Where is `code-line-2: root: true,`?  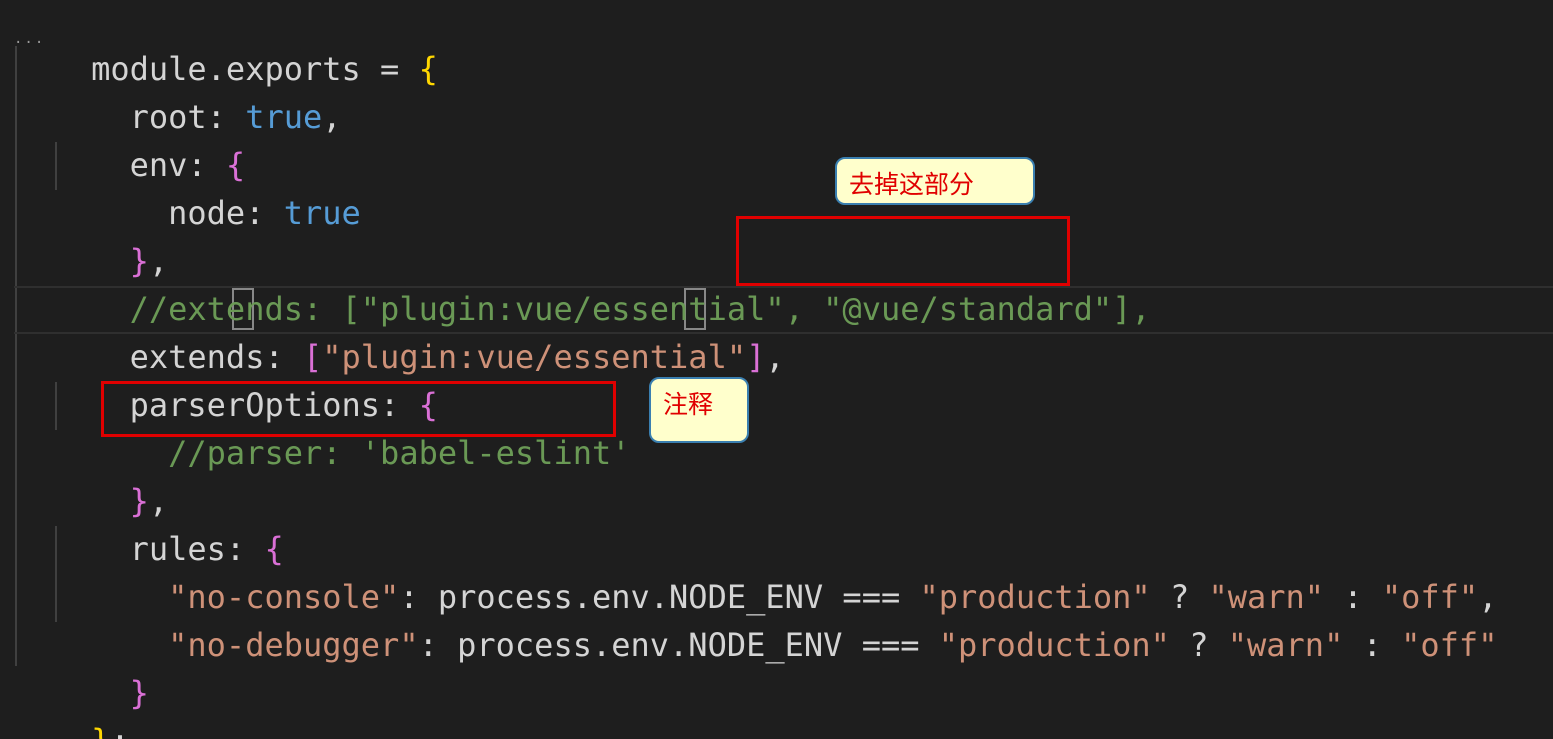
code-line-2: root: true, is located at coordinates (178, 90).